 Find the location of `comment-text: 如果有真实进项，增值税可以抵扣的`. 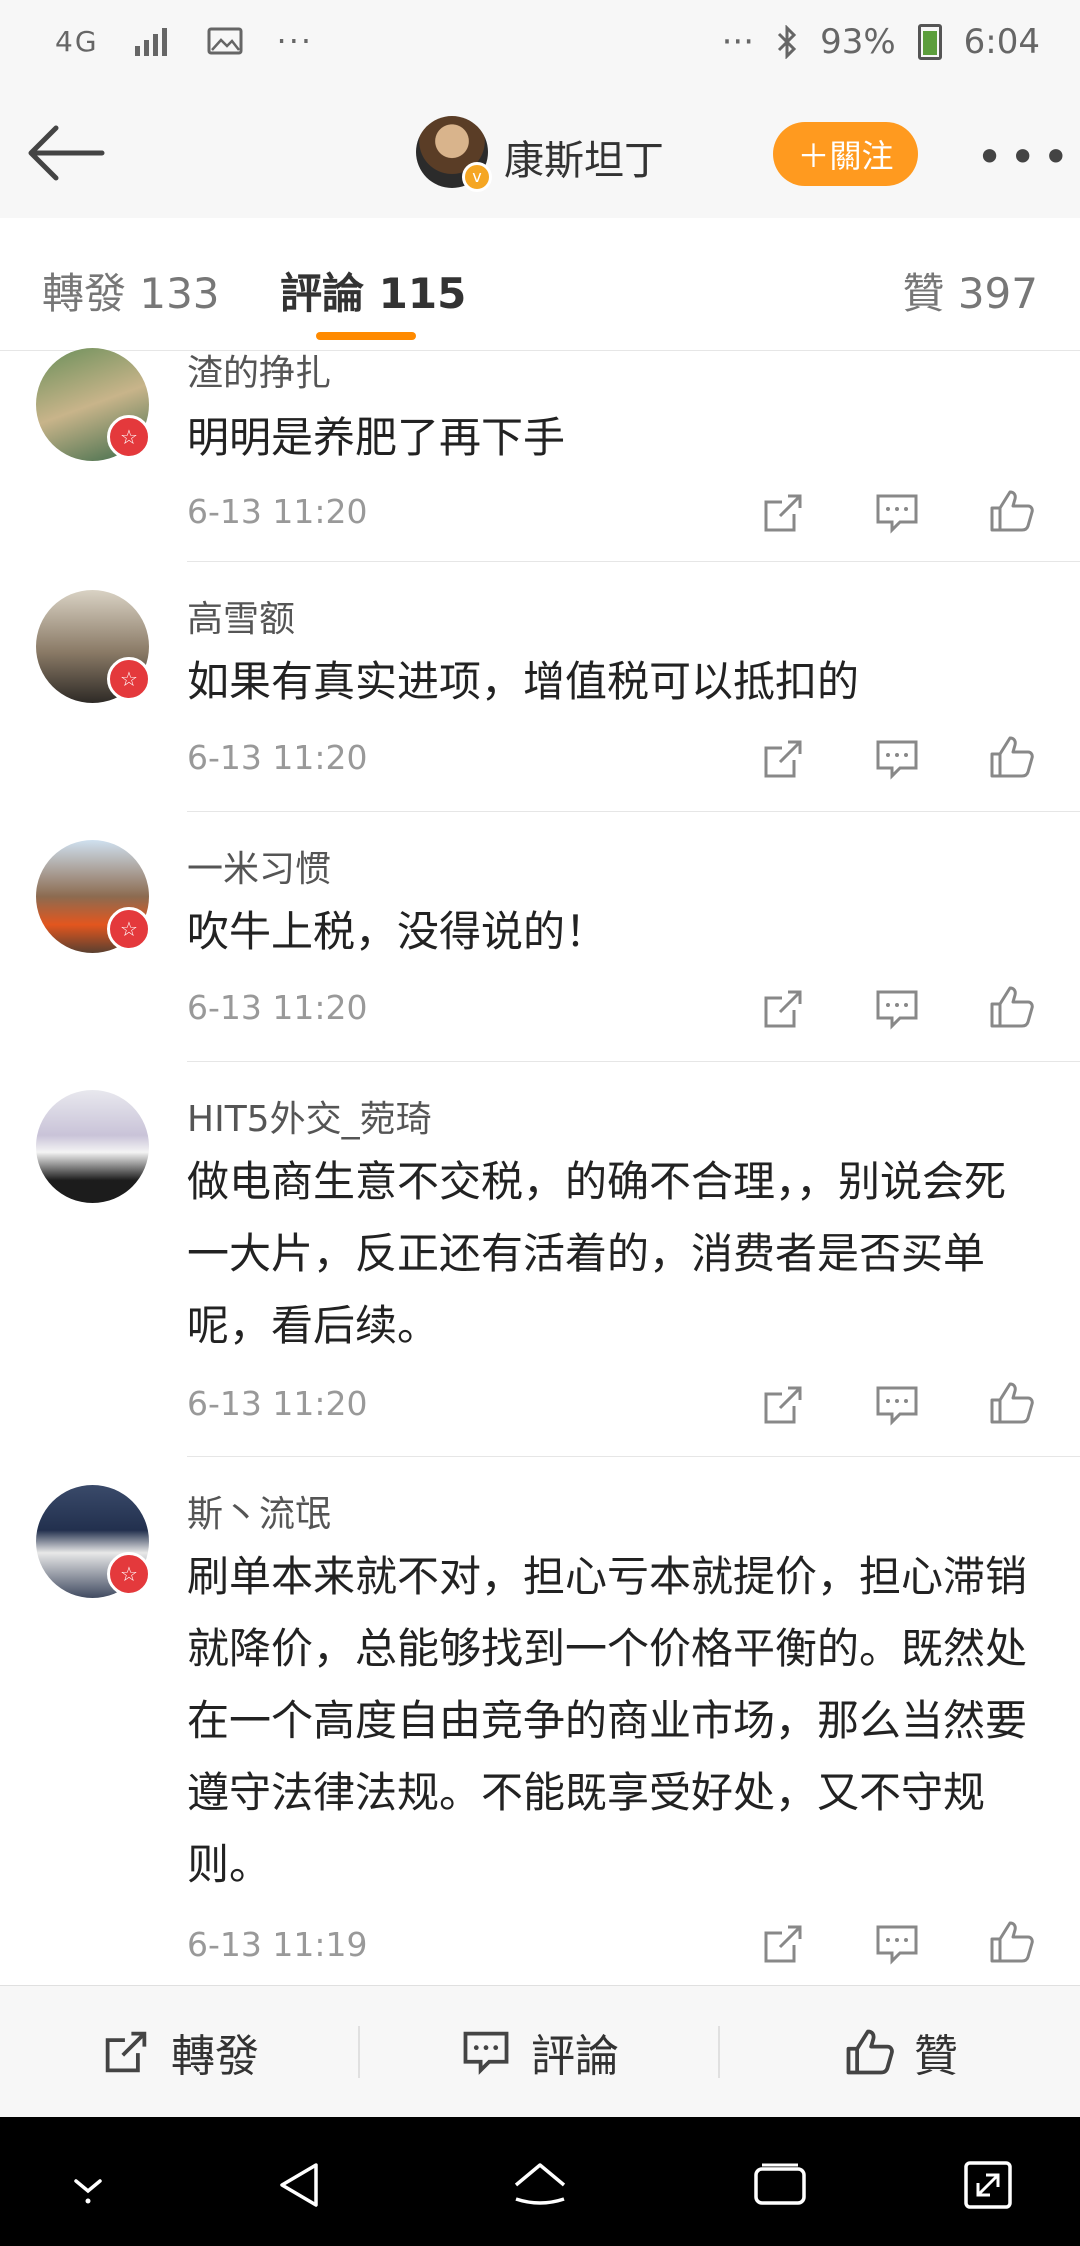

comment-text: 如果有真实进项，增值税可以抵扣的 is located at coordinates (523, 681).